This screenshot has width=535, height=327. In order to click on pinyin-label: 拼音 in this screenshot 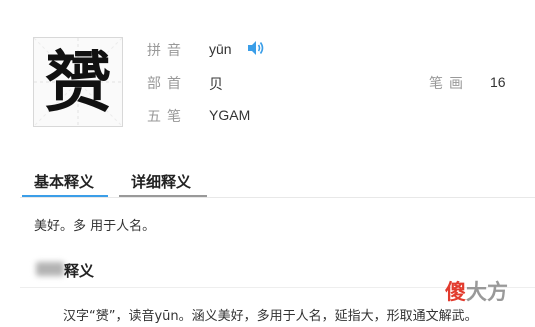, I will do `click(167, 51)`.